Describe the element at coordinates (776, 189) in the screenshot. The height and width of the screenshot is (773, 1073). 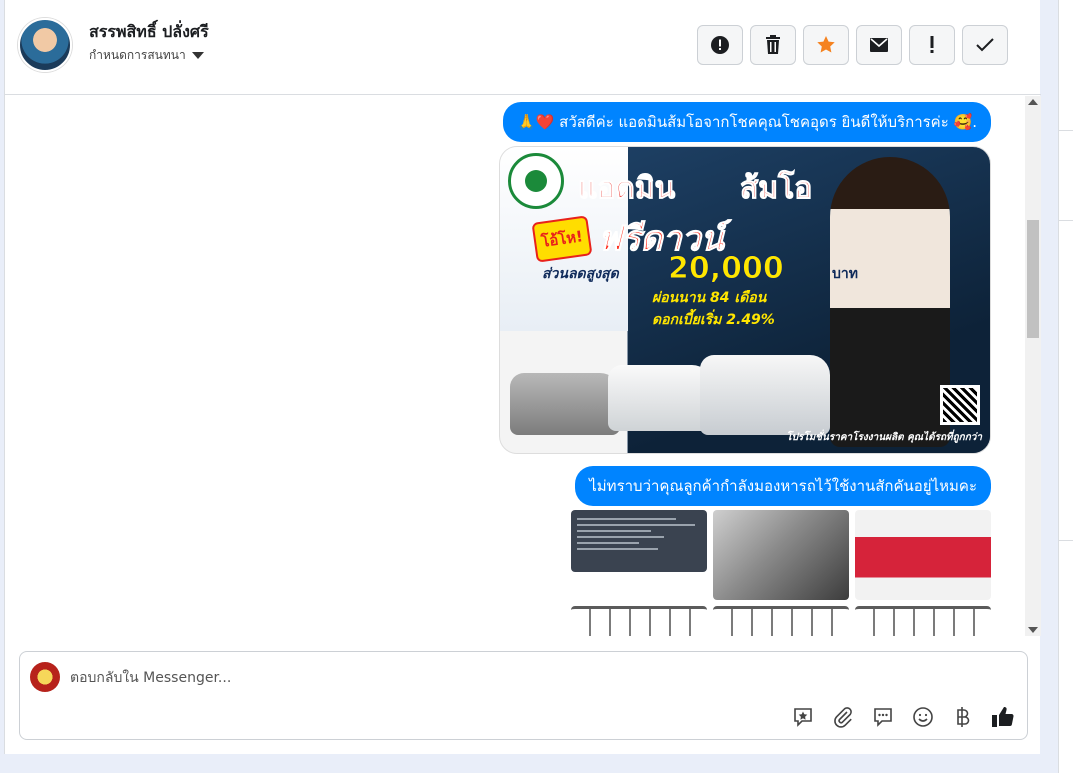
I see `promo-name-text: ส้มโอ` at that location.